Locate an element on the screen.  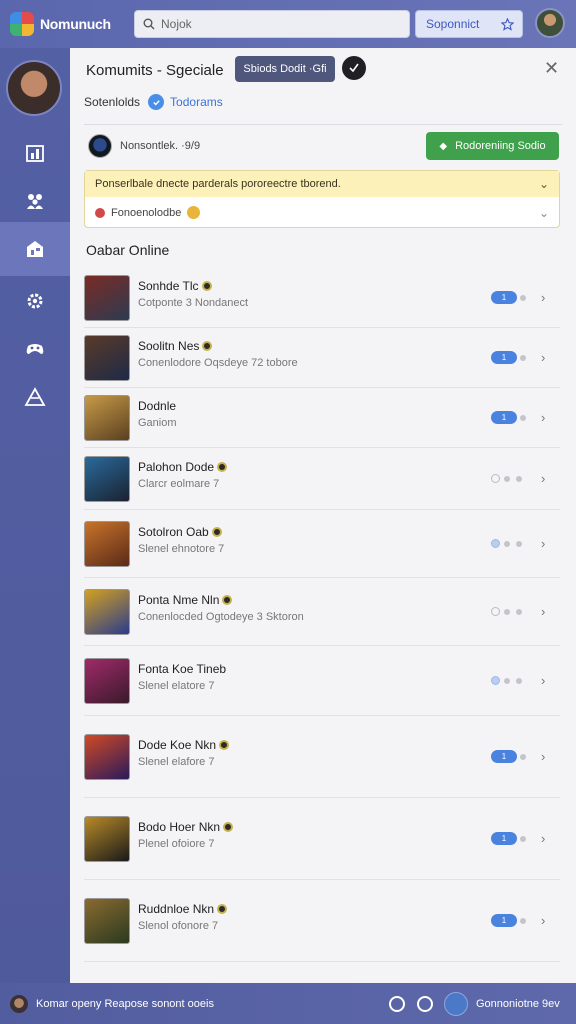
people-icon is located at coordinates (35, 201).